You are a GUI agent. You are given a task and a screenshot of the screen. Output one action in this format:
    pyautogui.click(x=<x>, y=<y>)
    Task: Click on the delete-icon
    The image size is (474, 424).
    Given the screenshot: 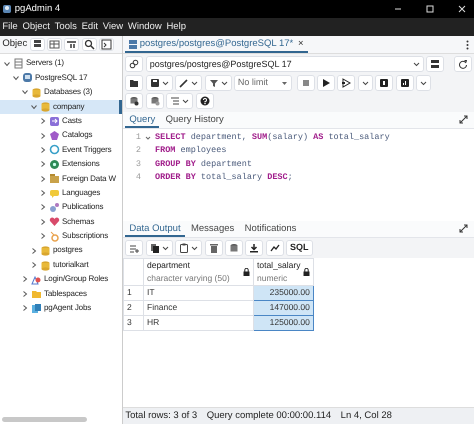 What is the action you would take?
    pyautogui.click(x=213, y=247)
    